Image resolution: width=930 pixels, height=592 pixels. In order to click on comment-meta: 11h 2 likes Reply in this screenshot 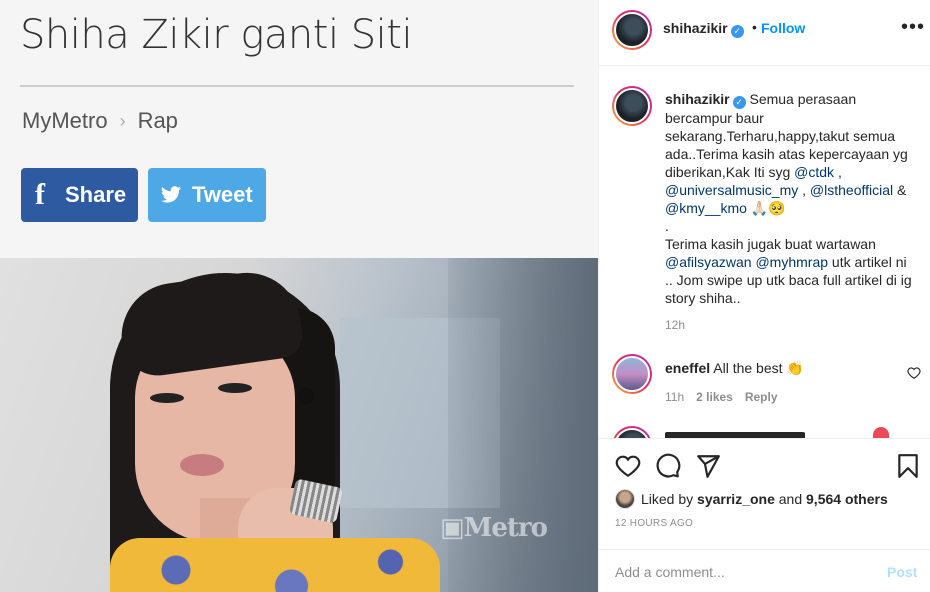, I will do `click(721, 397)`.